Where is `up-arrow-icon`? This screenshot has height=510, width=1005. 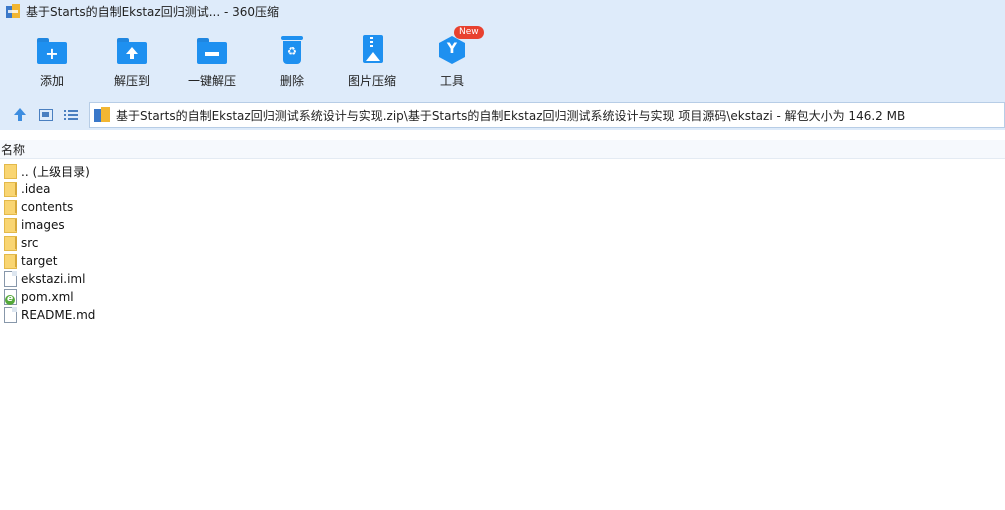 up-arrow-icon is located at coordinates (20, 115).